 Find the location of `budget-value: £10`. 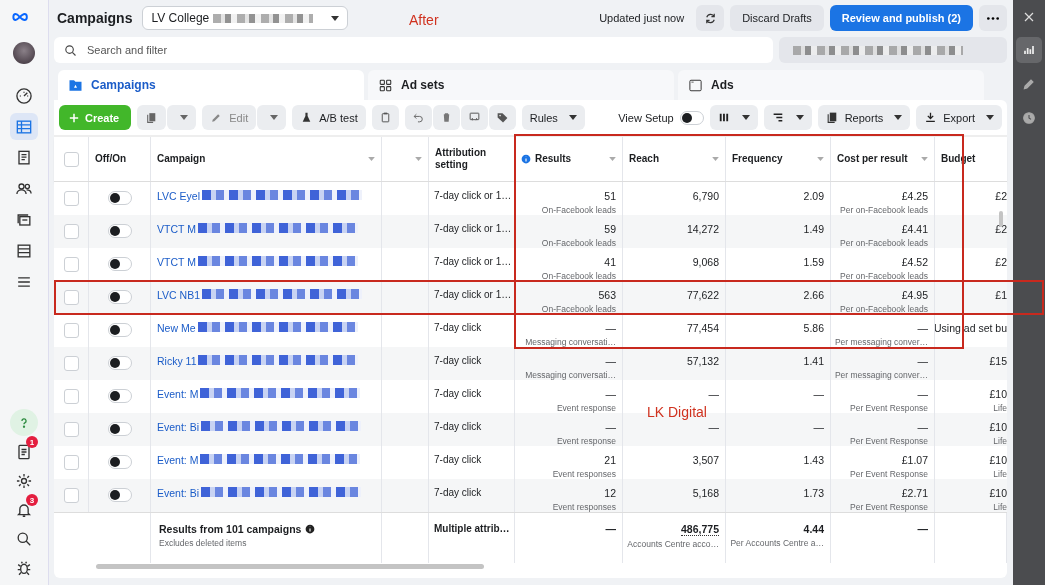

budget-value: £10 is located at coordinates (998, 460).